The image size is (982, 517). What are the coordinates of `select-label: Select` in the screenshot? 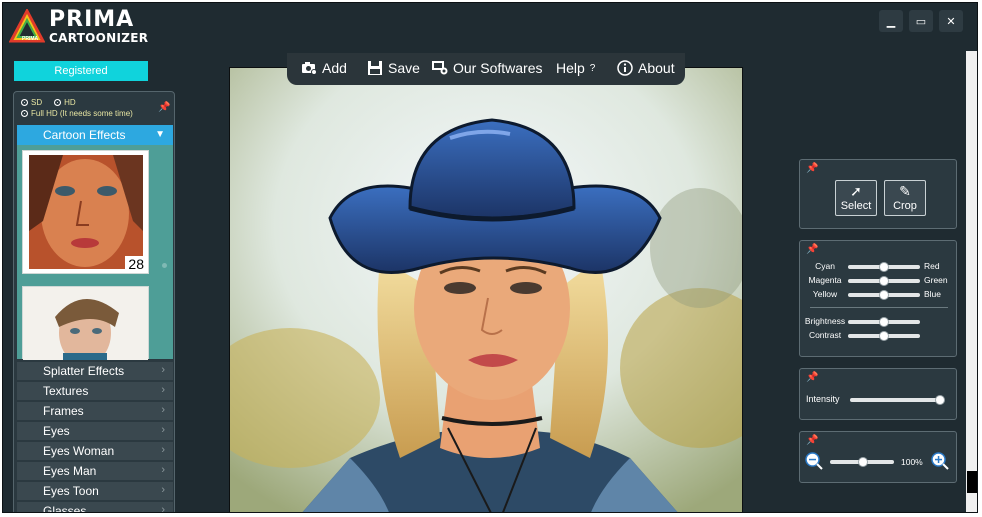 It's located at (856, 206).